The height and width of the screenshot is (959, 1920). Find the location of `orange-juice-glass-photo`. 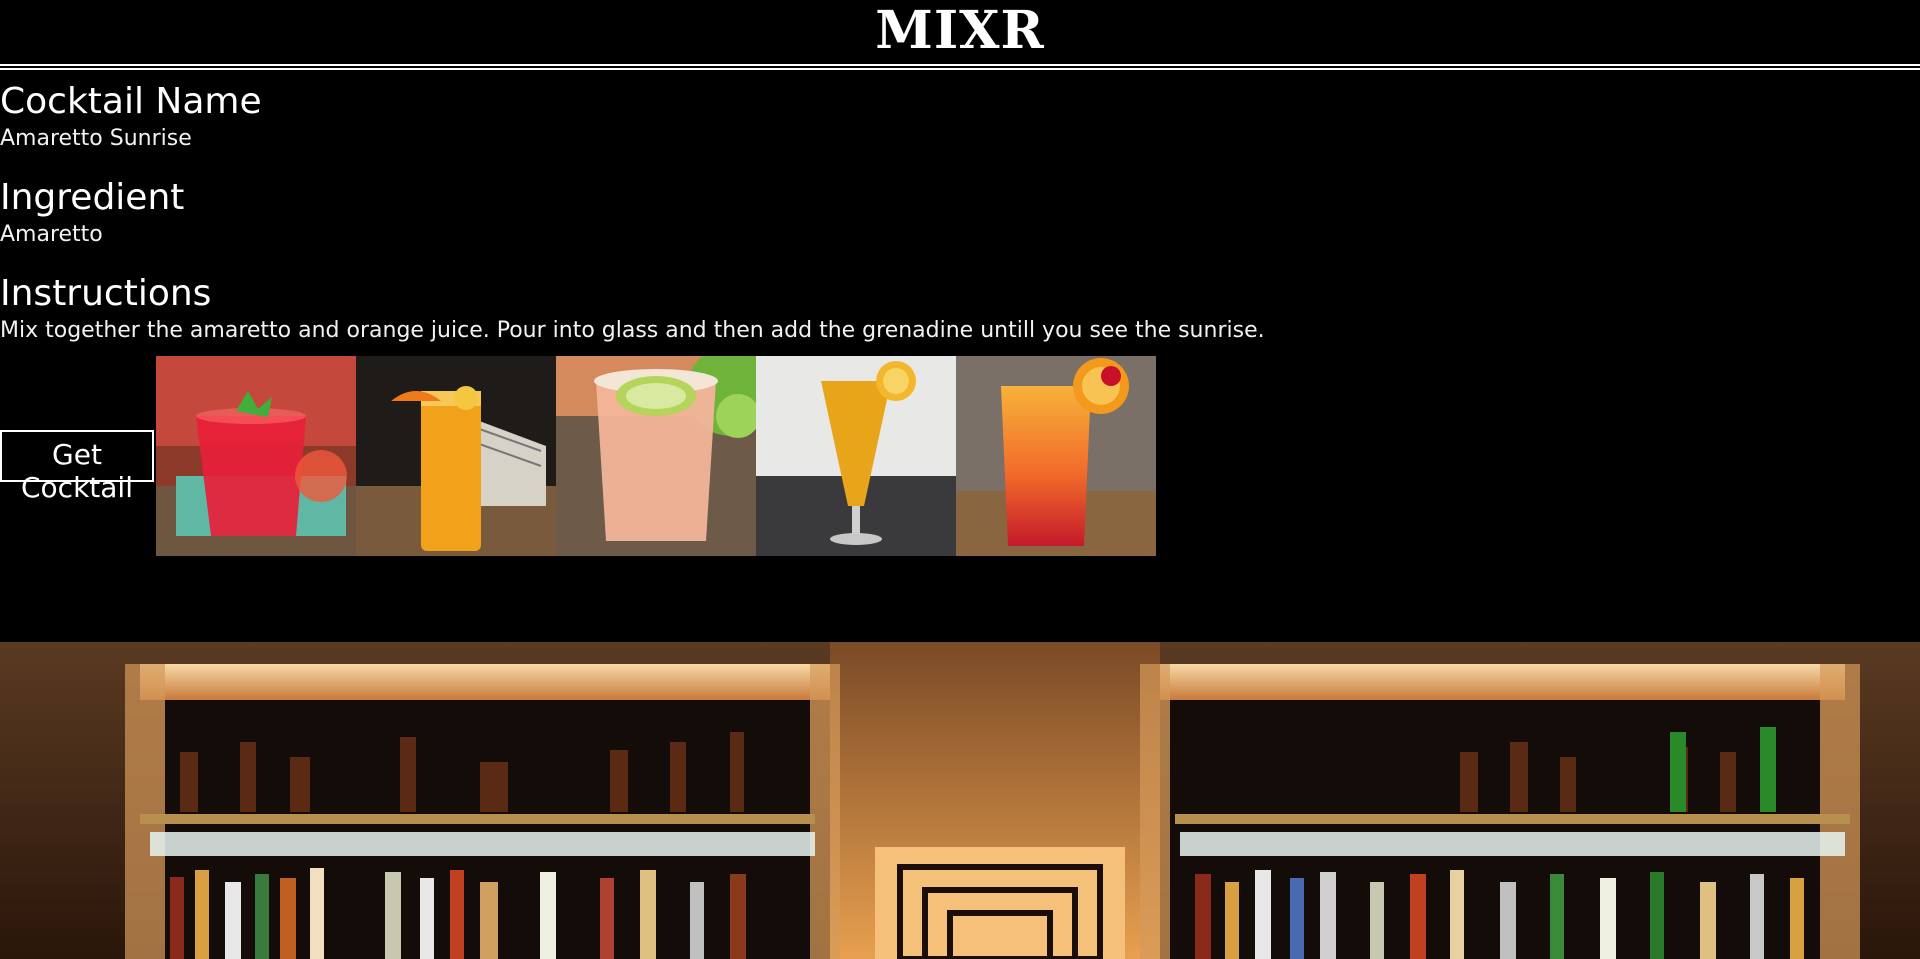

orange-juice-glass-photo is located at coordinates (456, 456).